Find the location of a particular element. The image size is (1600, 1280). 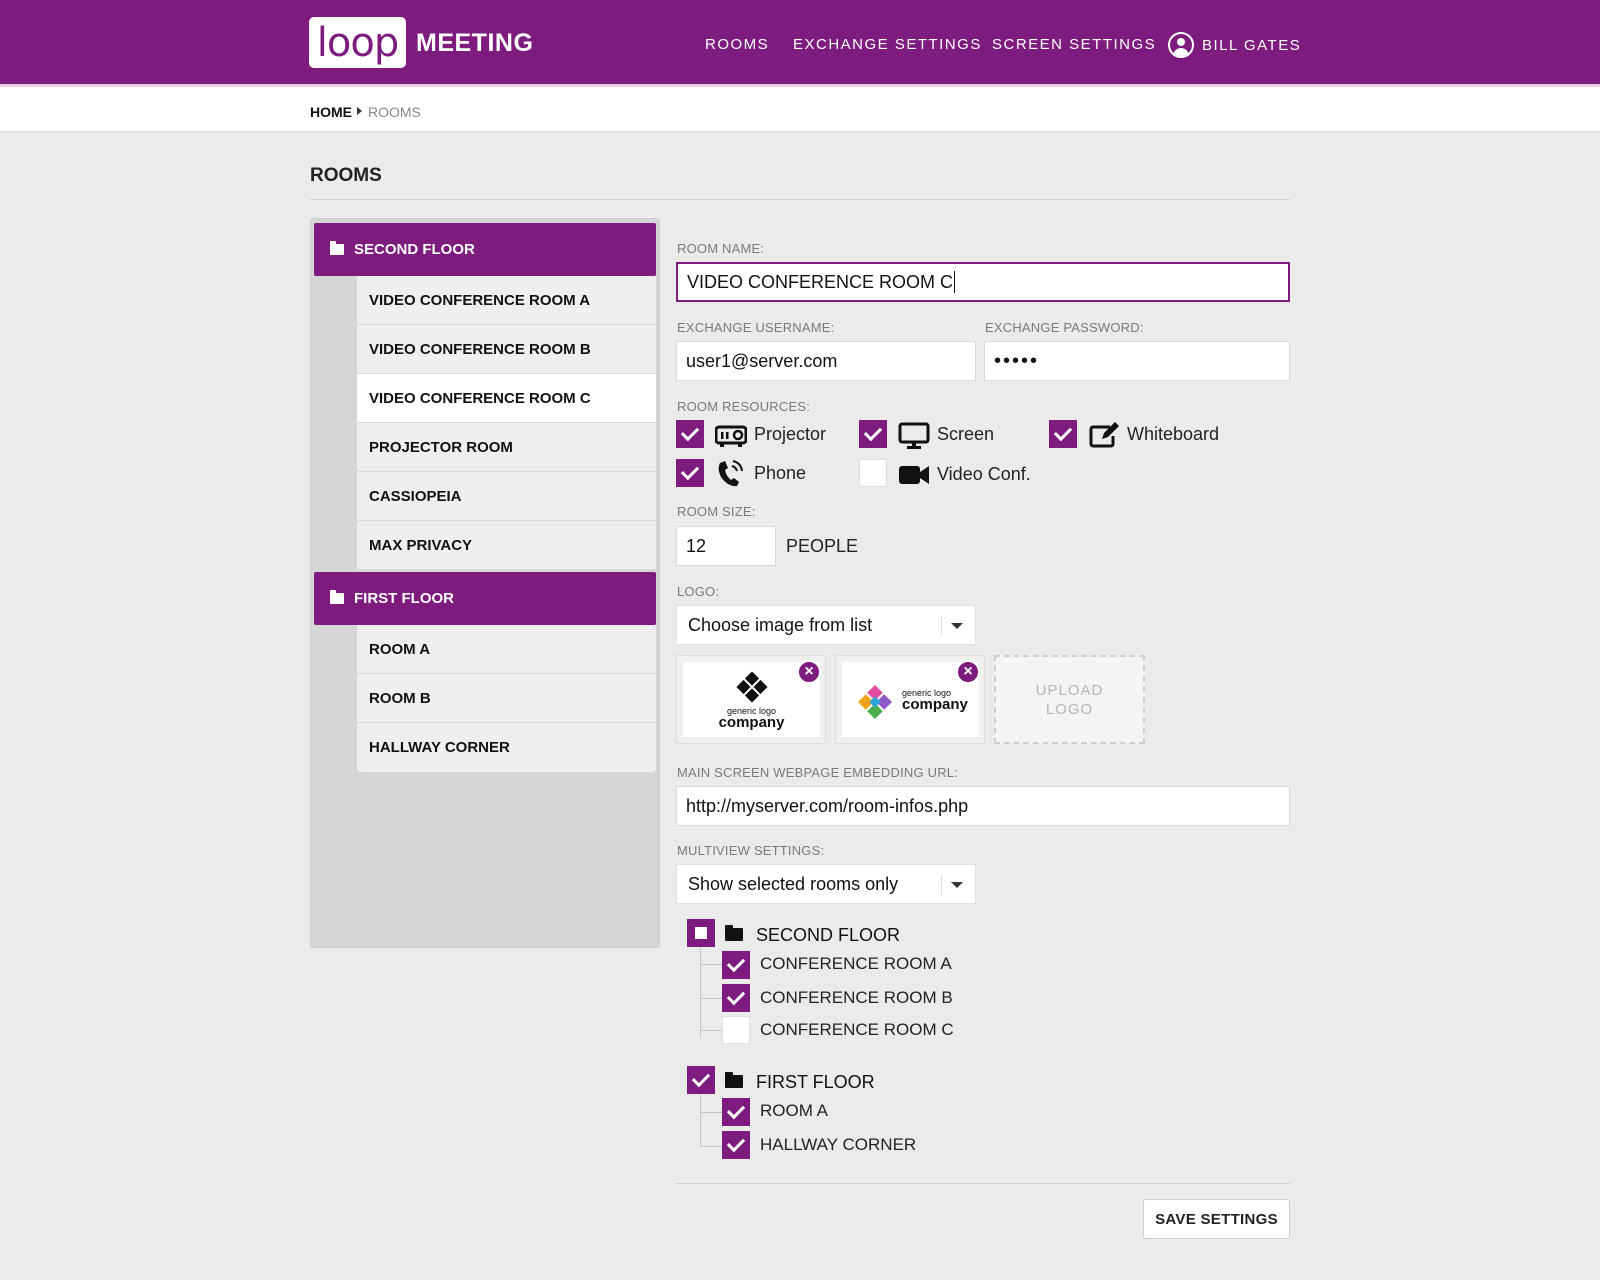

exchange-username-label: EXCHANGE USERNAME: is located at coordinates (756, 327).